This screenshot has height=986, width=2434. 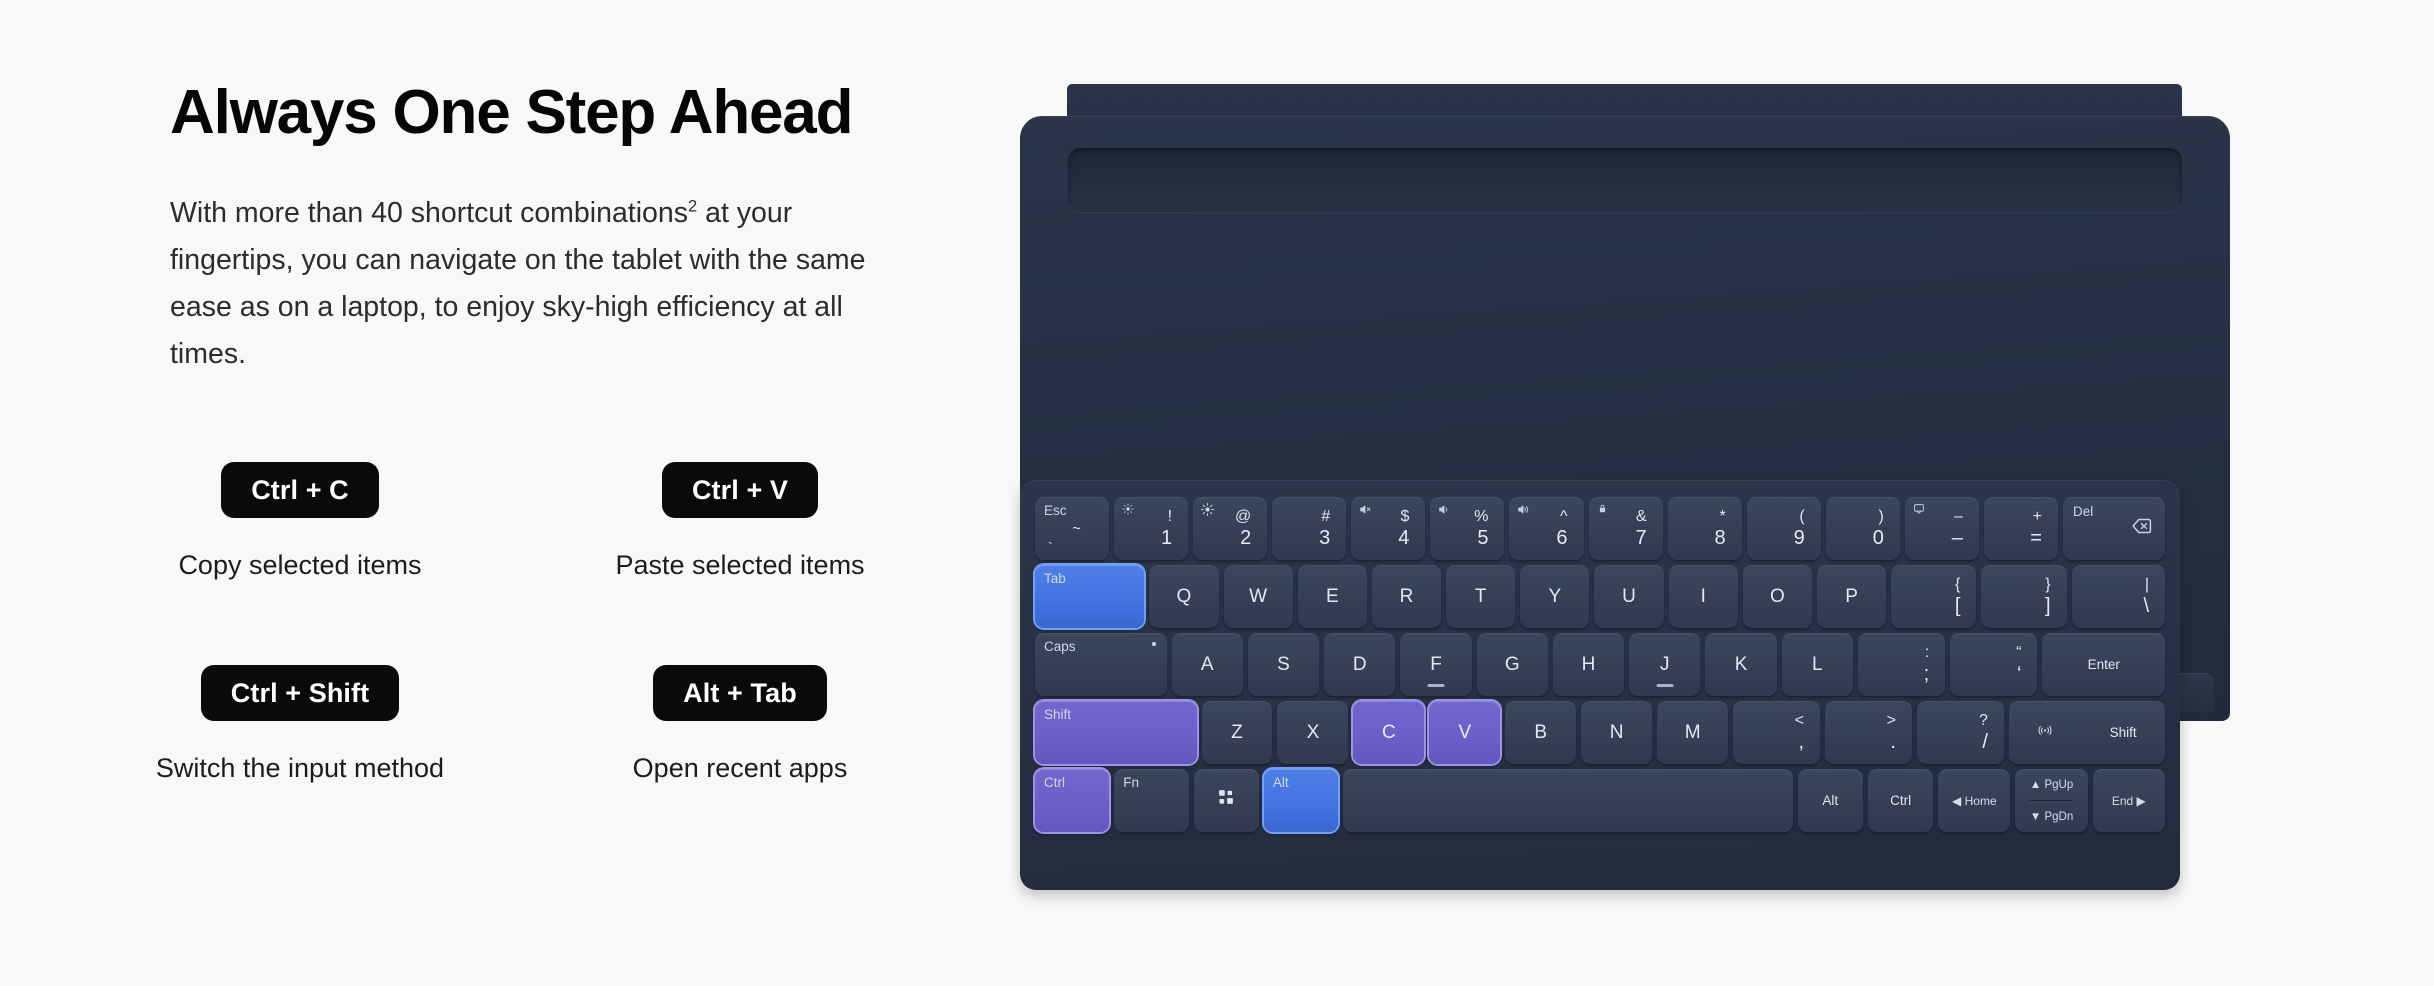 What do you see at coordinates (1665, 664) in the screenshot?
I see `key-j: J` at bounding box center [1665, 664].